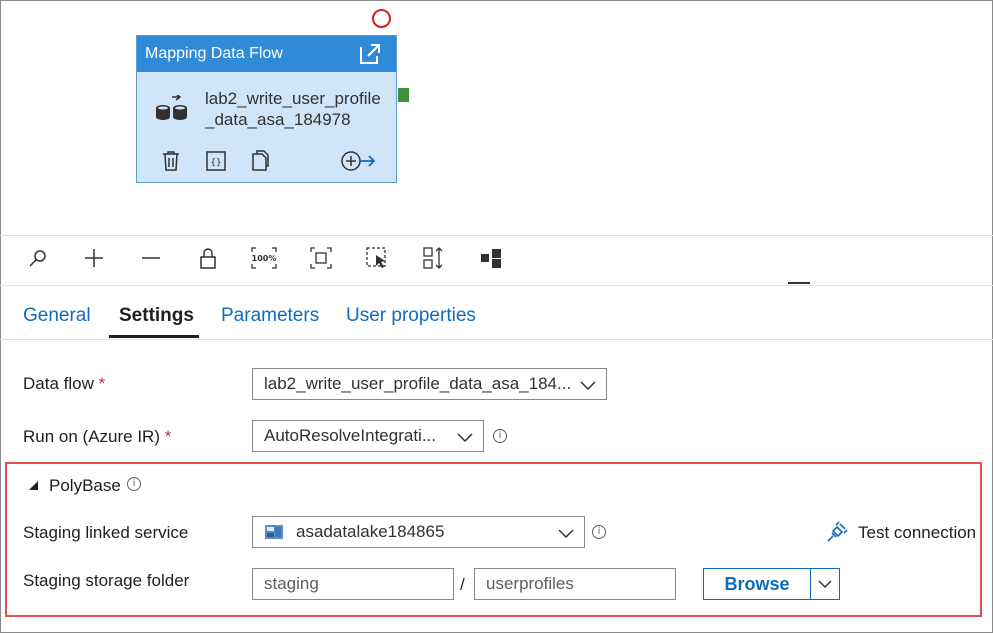  What do you see at coordinates (353, 584) in the screenshot?
I see `staging-container-input: staging` at bounding box center [353, 584].